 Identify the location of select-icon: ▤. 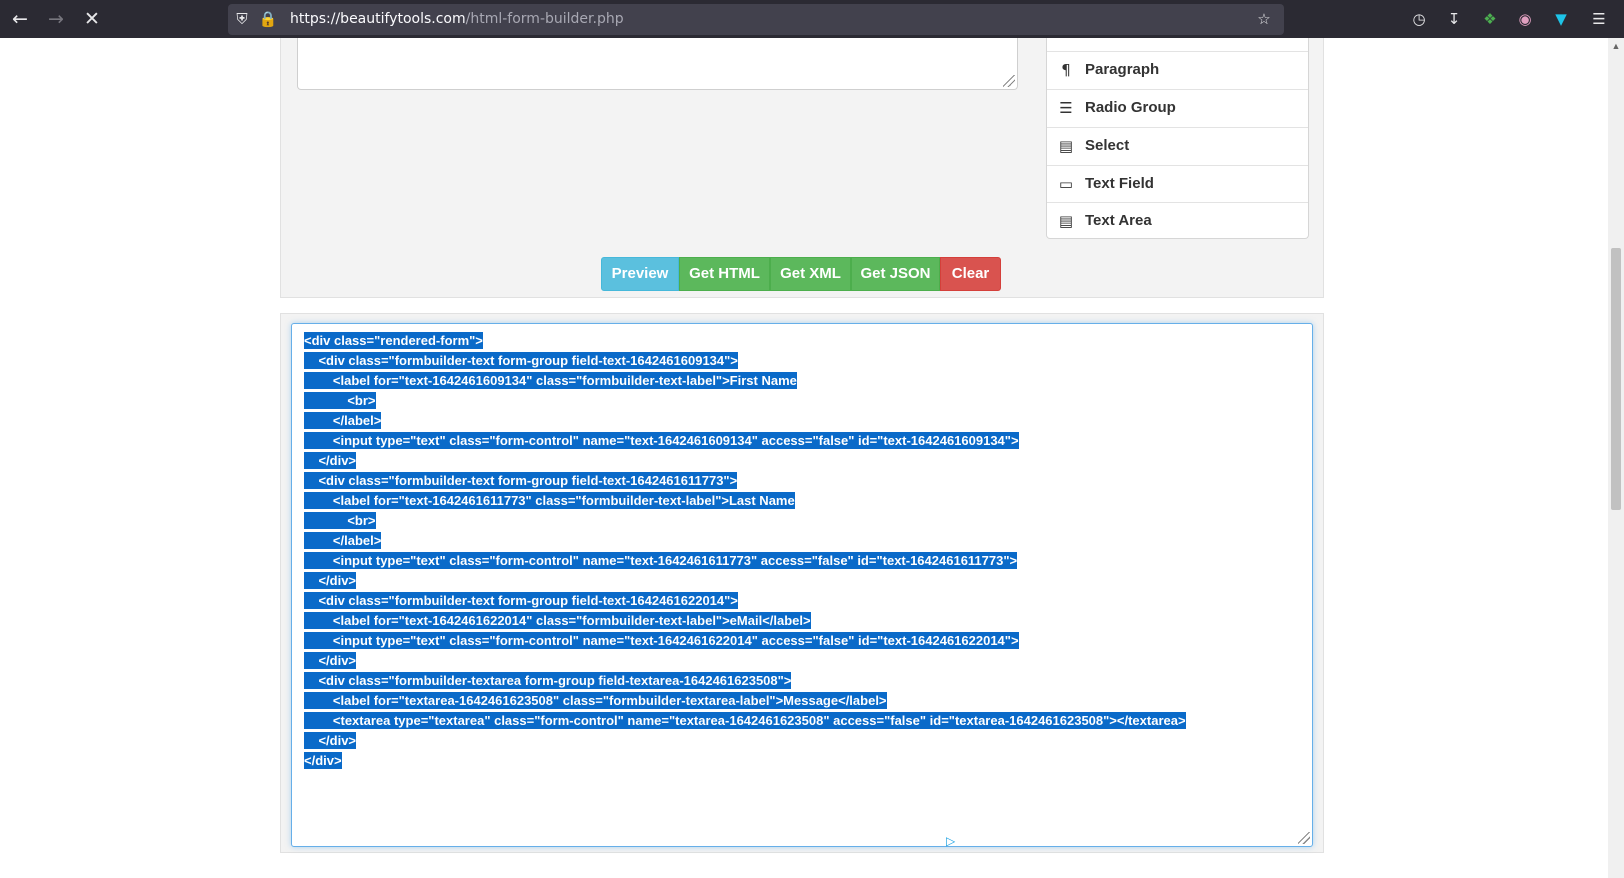
(1066, 146).